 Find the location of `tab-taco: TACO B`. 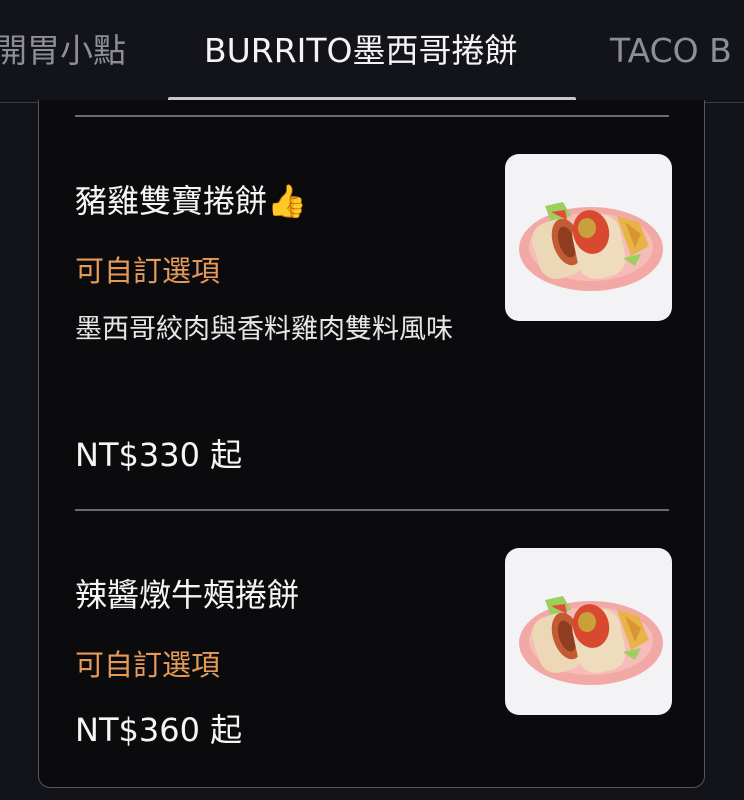

tab-taco: TACO B is located at coordinates (671, 51).